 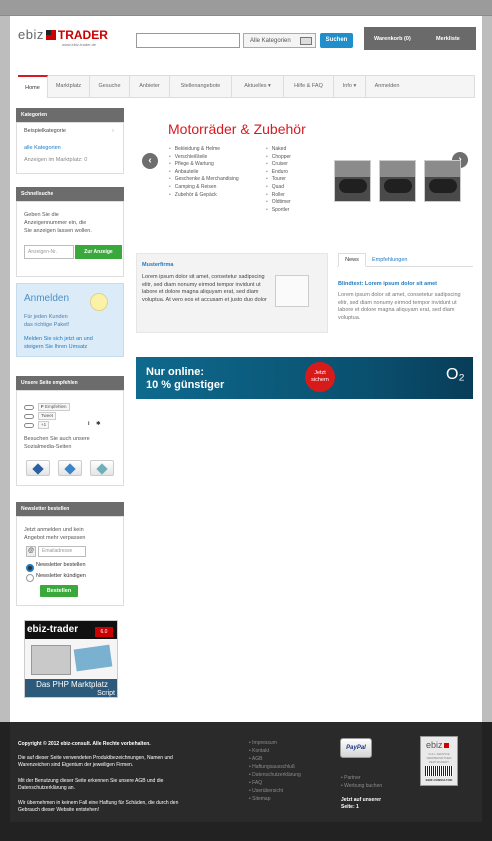 What do you see at coordinates (237, 129) in the screenshot?
I see `category-title: Motorräder & Zubehör` at bounding box center [237, 129].